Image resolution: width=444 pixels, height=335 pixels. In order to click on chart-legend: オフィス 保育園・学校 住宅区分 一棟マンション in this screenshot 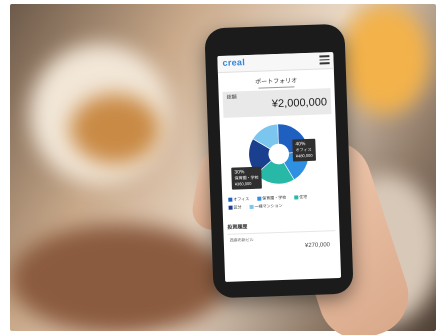, I will do `click(280, 202)`.